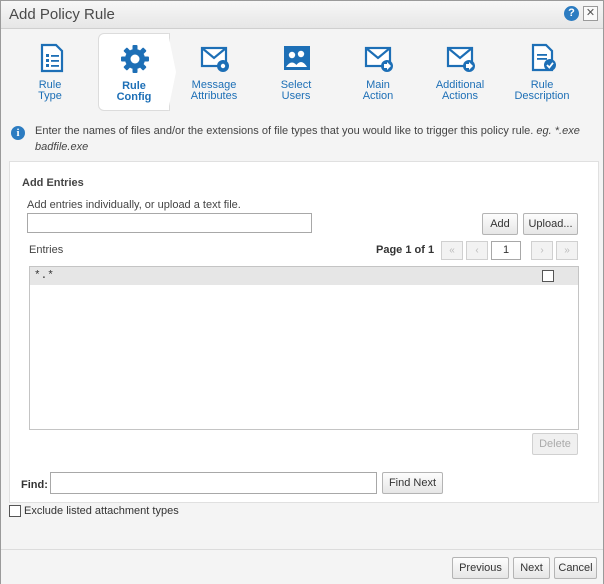 Image resolution: width=604 pixels, height=584 pixels. What do you see at coordinates (297, 58) in the screenshot?
I see `users-icon` at bounding box center [297, 58].